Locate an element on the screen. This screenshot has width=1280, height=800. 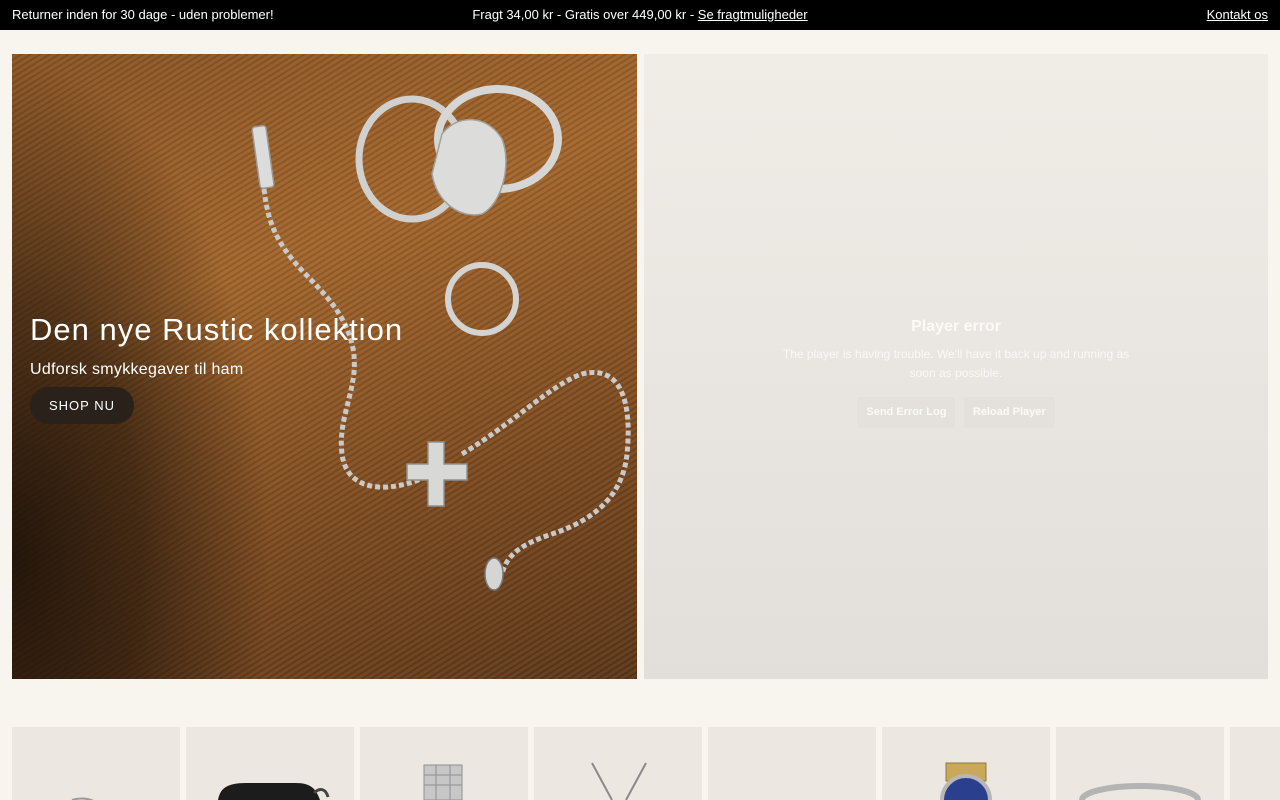
hero-subtitle: Udforsk smykkegaver til ham is located at coordinates (137, 369).